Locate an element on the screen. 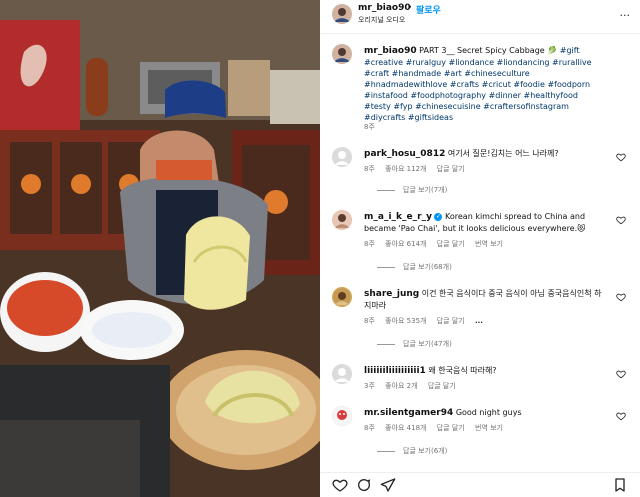 The image size is (640, 497). view-replies-button: 답글 보기(68개) is located at coordinates (414, 267).